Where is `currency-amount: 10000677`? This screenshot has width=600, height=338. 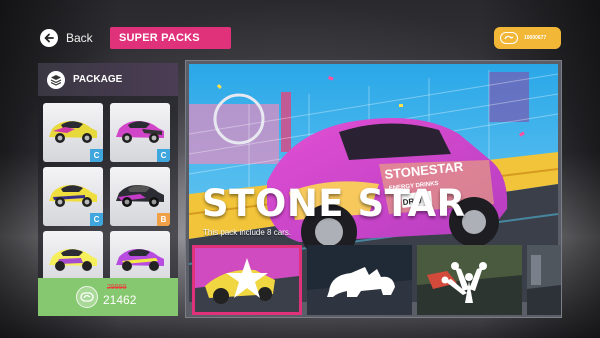 currency-amount: 10000677 is located at coordinates (535, 38).